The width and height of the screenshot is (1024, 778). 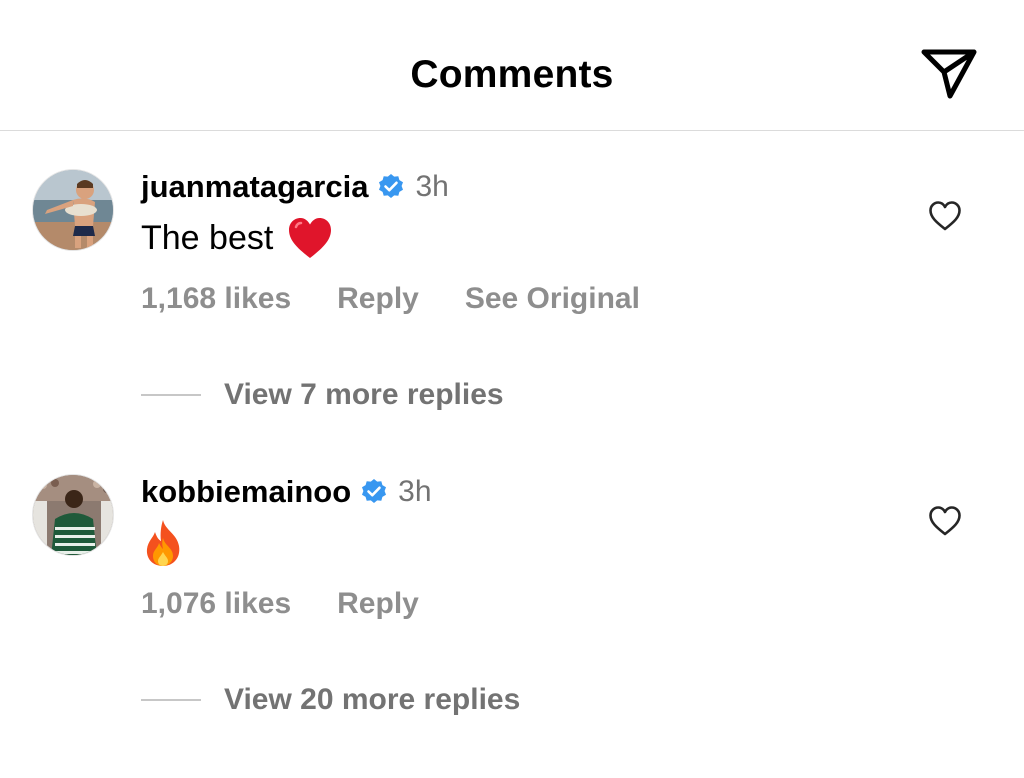 I want to click on likes-count: 1,076 likes, so click(x=216, y=604).